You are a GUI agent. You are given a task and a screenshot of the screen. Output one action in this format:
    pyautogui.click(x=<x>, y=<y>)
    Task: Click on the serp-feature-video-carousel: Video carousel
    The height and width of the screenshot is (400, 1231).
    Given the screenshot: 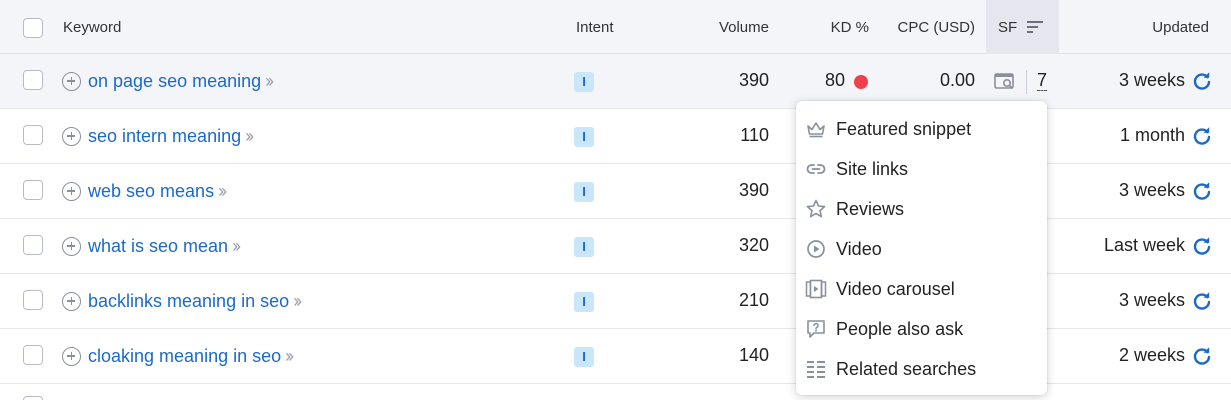 What is the action you would take?
    pyautogui.click(x=921, y=289)
    